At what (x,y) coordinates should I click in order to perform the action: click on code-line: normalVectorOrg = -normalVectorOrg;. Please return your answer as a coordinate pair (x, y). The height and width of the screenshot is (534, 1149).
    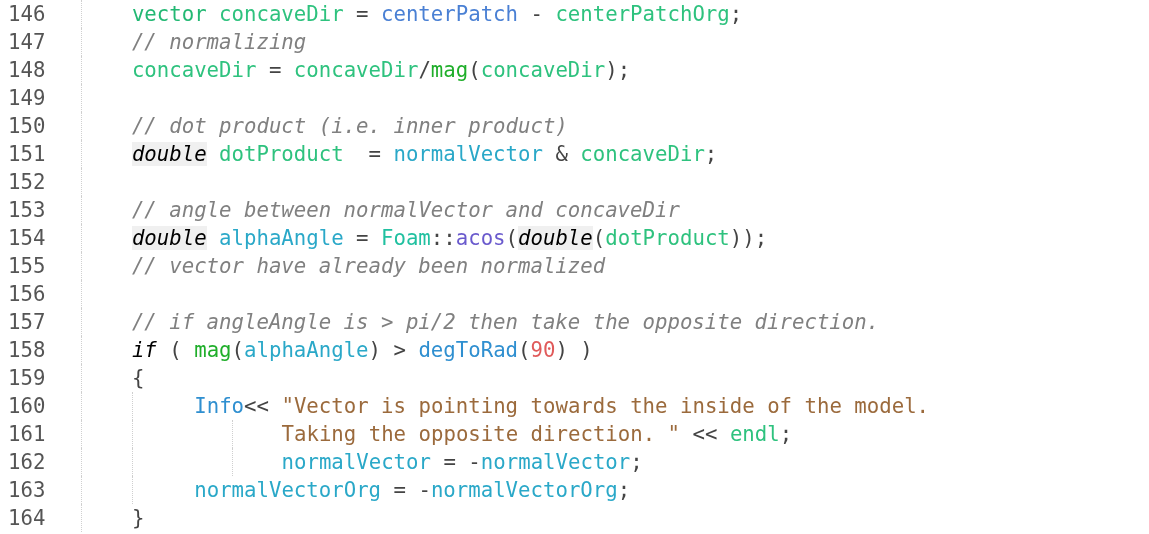
    Looking at the image, I should click on (412, 490).